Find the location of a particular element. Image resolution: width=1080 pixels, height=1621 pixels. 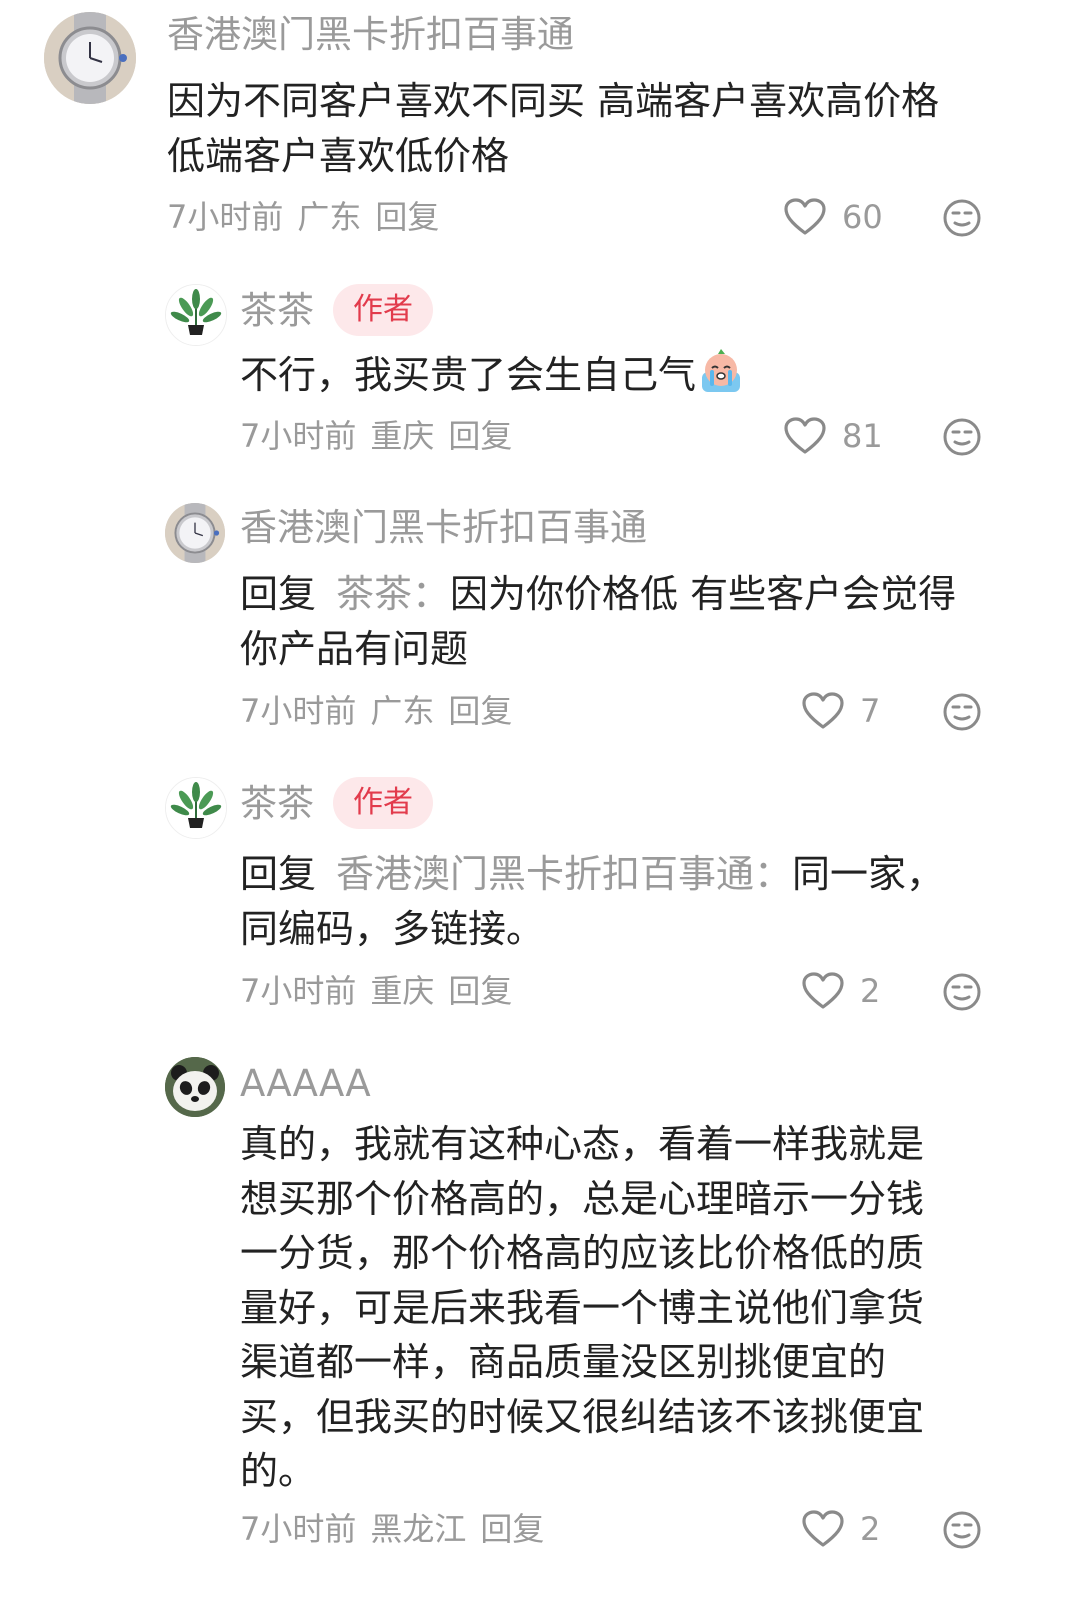

comment-text: 不行，我买贵了会生自己气 is located at coordinates (640, 375).